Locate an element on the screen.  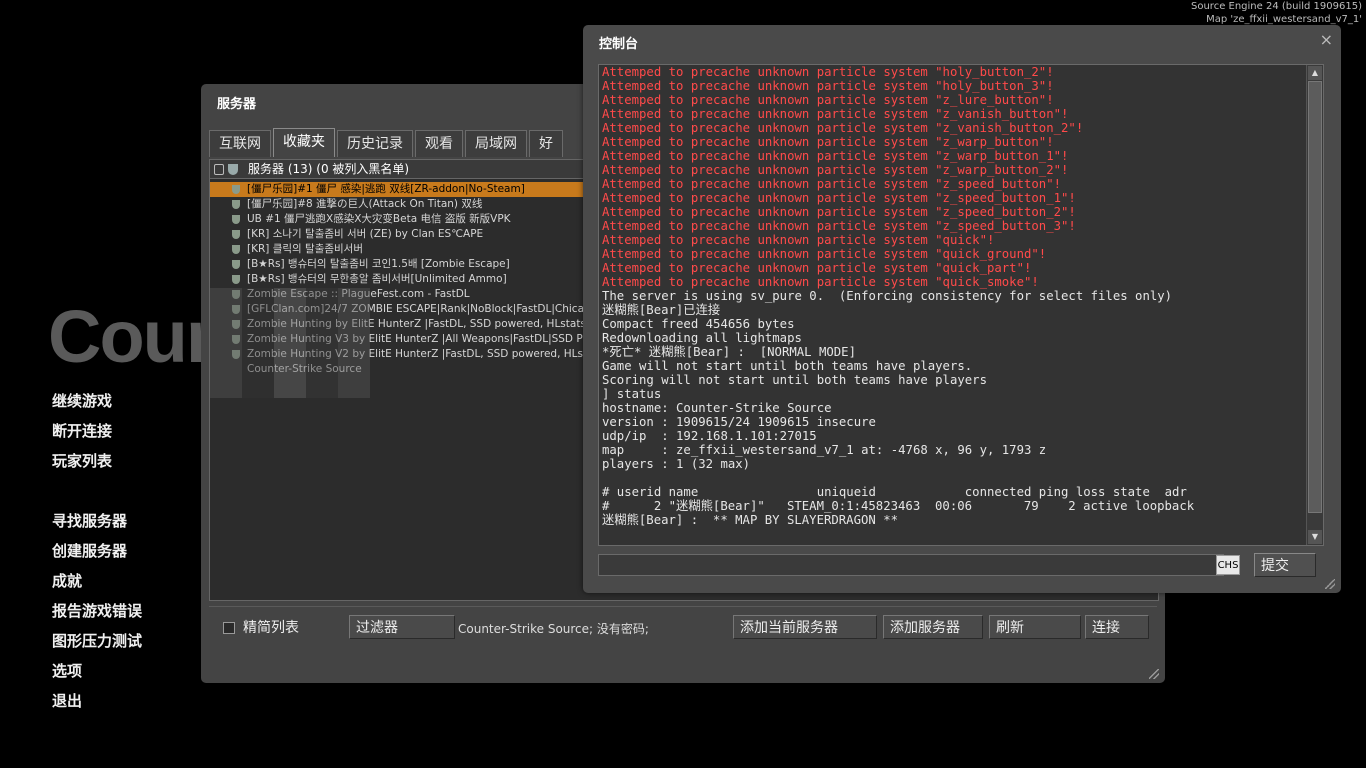
console-line: Redownloading all lightmaps is located at coordinates (702, 338).